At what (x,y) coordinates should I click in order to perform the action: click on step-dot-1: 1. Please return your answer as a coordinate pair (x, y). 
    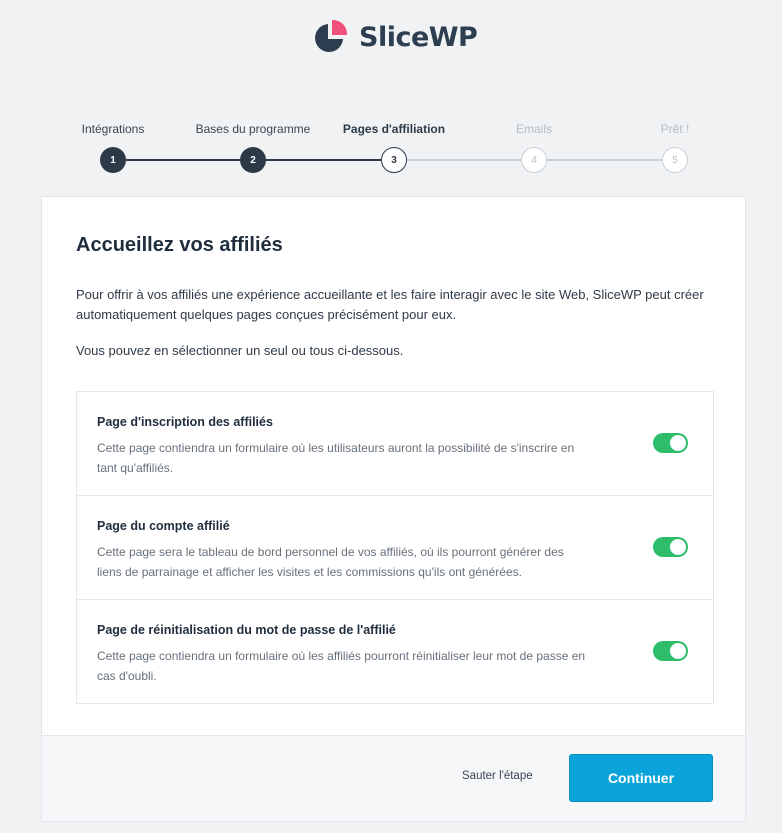
    Looking at the image, I should click on (113, 160).